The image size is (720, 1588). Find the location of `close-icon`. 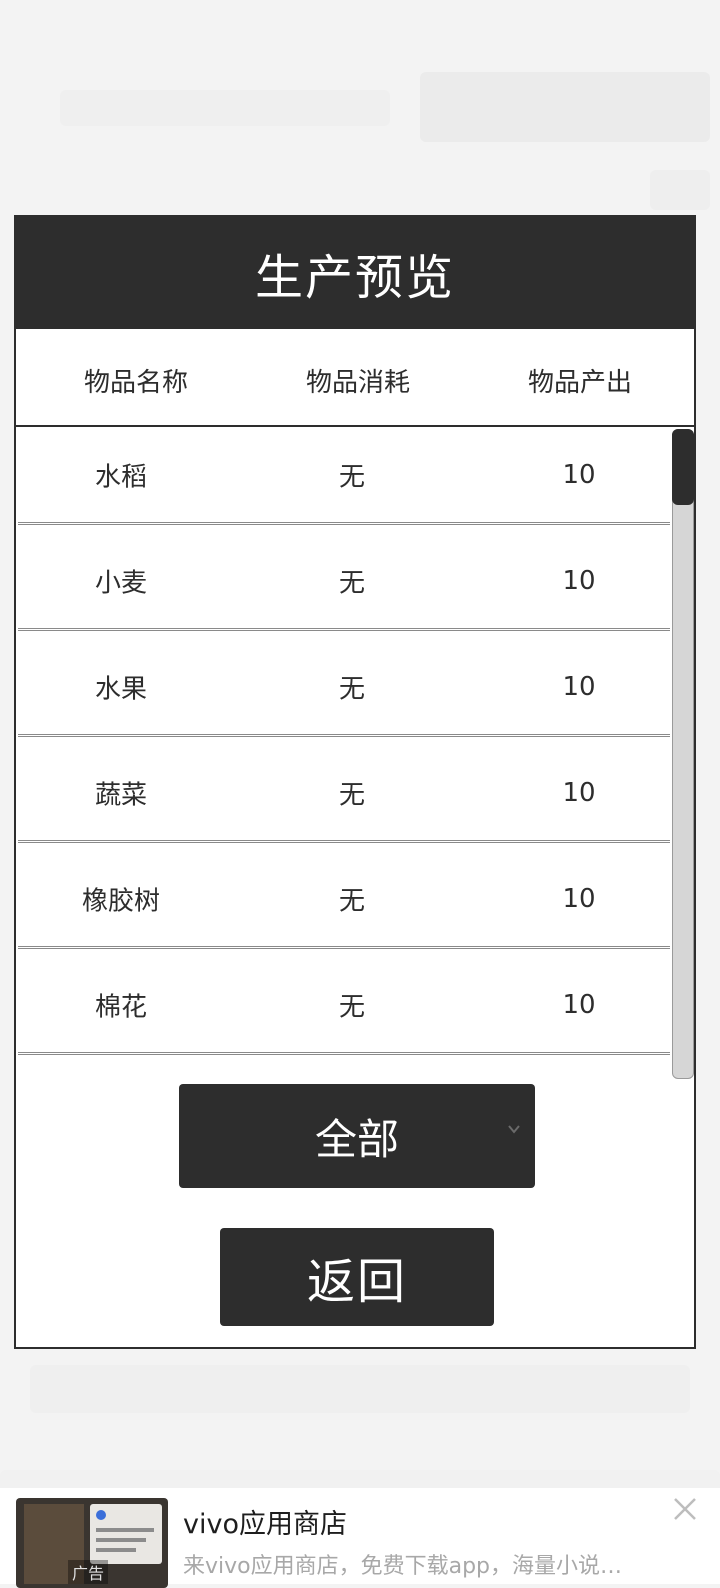

close-icon is located at coordinates (685, 1509).